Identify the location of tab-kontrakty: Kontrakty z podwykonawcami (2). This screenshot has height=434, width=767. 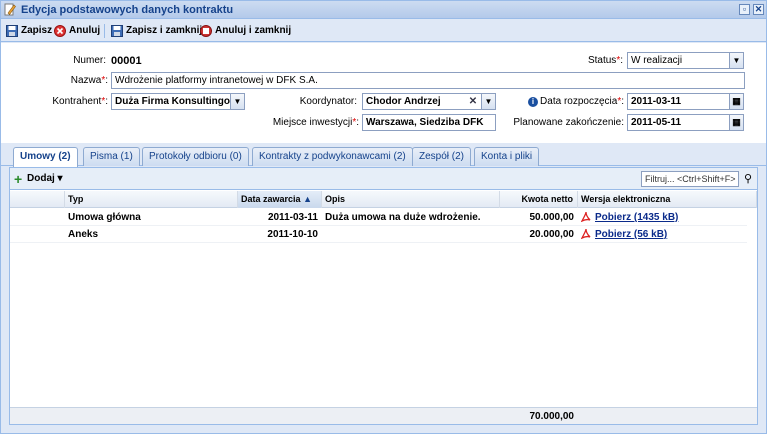
(332, 156).